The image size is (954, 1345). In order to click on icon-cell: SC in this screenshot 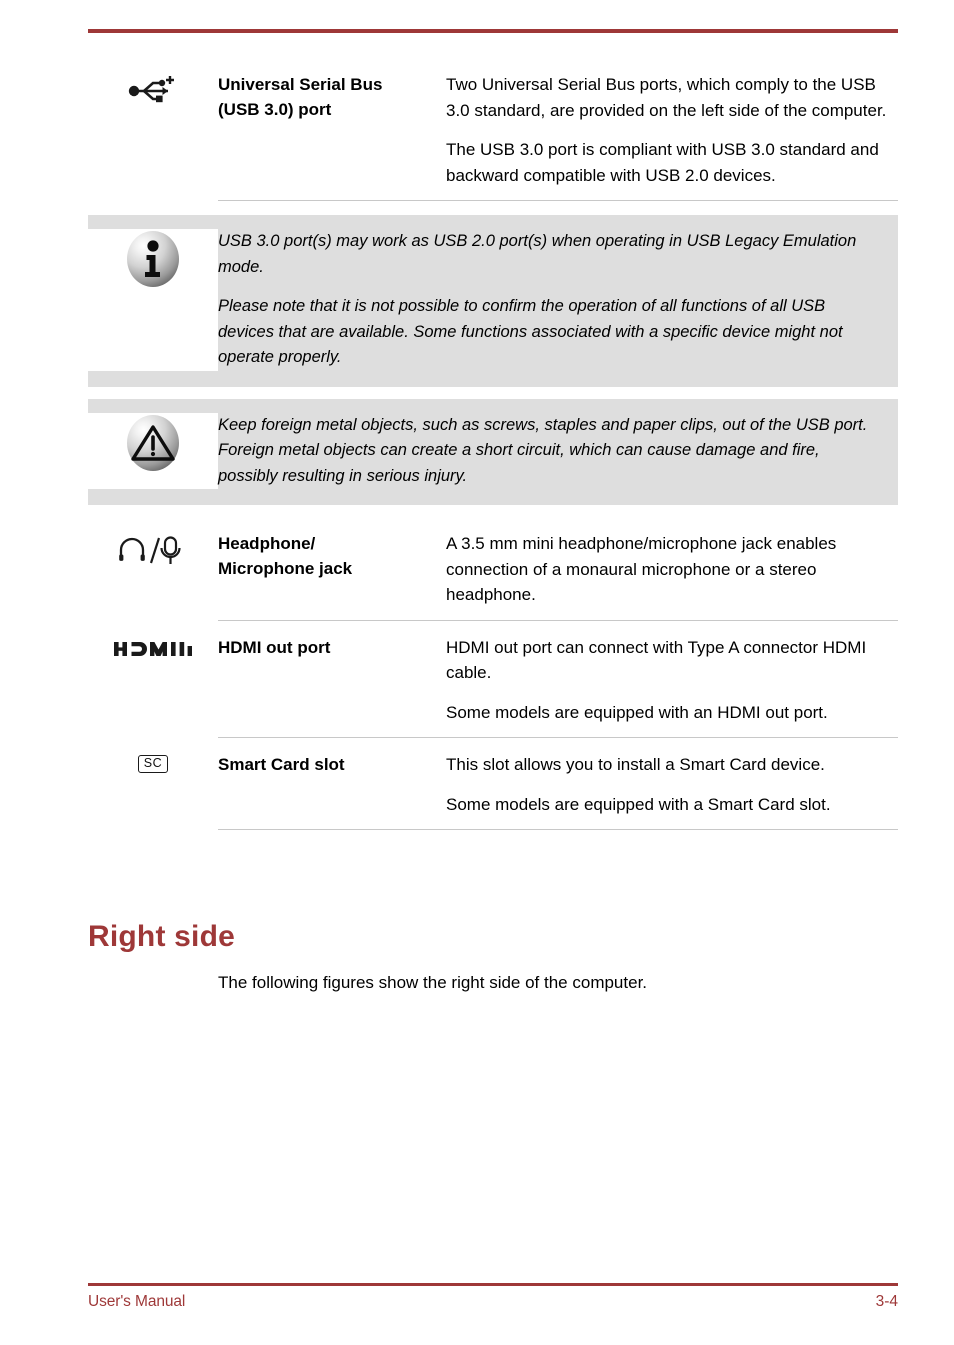, I will do `click(153, 755)`.